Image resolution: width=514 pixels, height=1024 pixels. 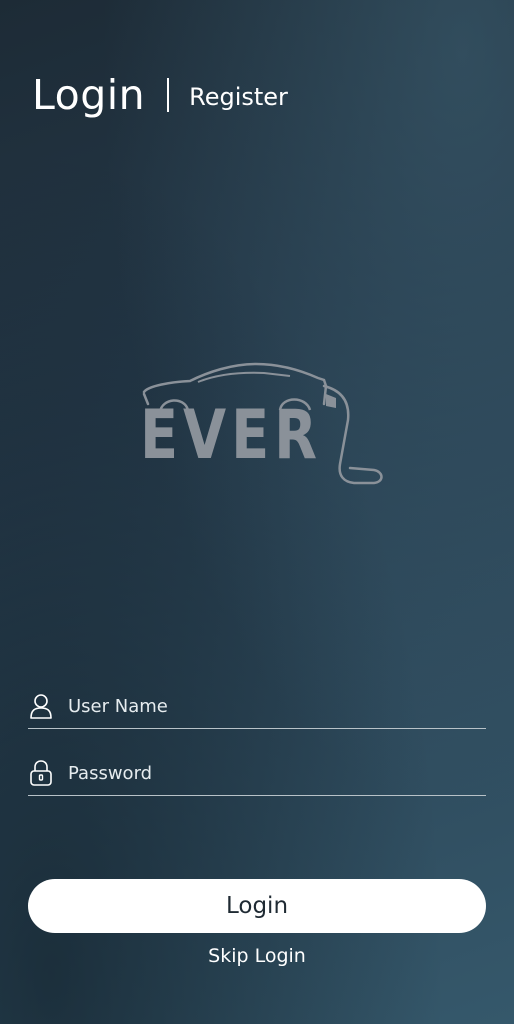 I want to click on user-icon, so click(x=41, y=706).